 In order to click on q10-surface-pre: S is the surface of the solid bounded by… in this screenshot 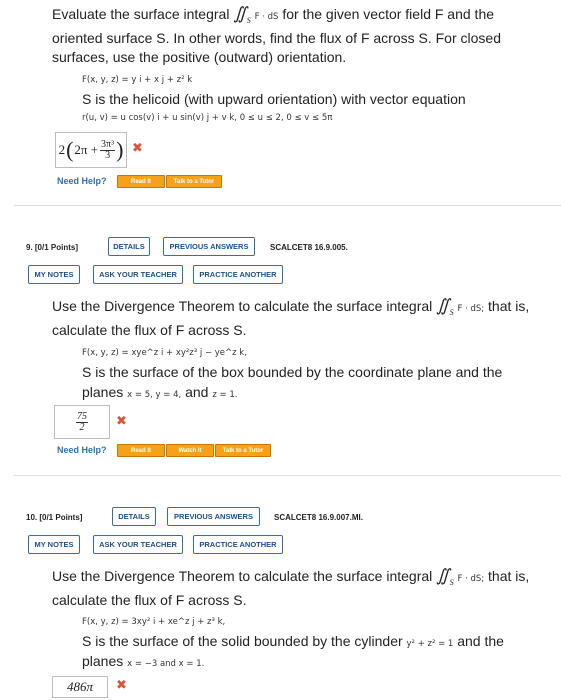, I will do `click(242, 641)`.